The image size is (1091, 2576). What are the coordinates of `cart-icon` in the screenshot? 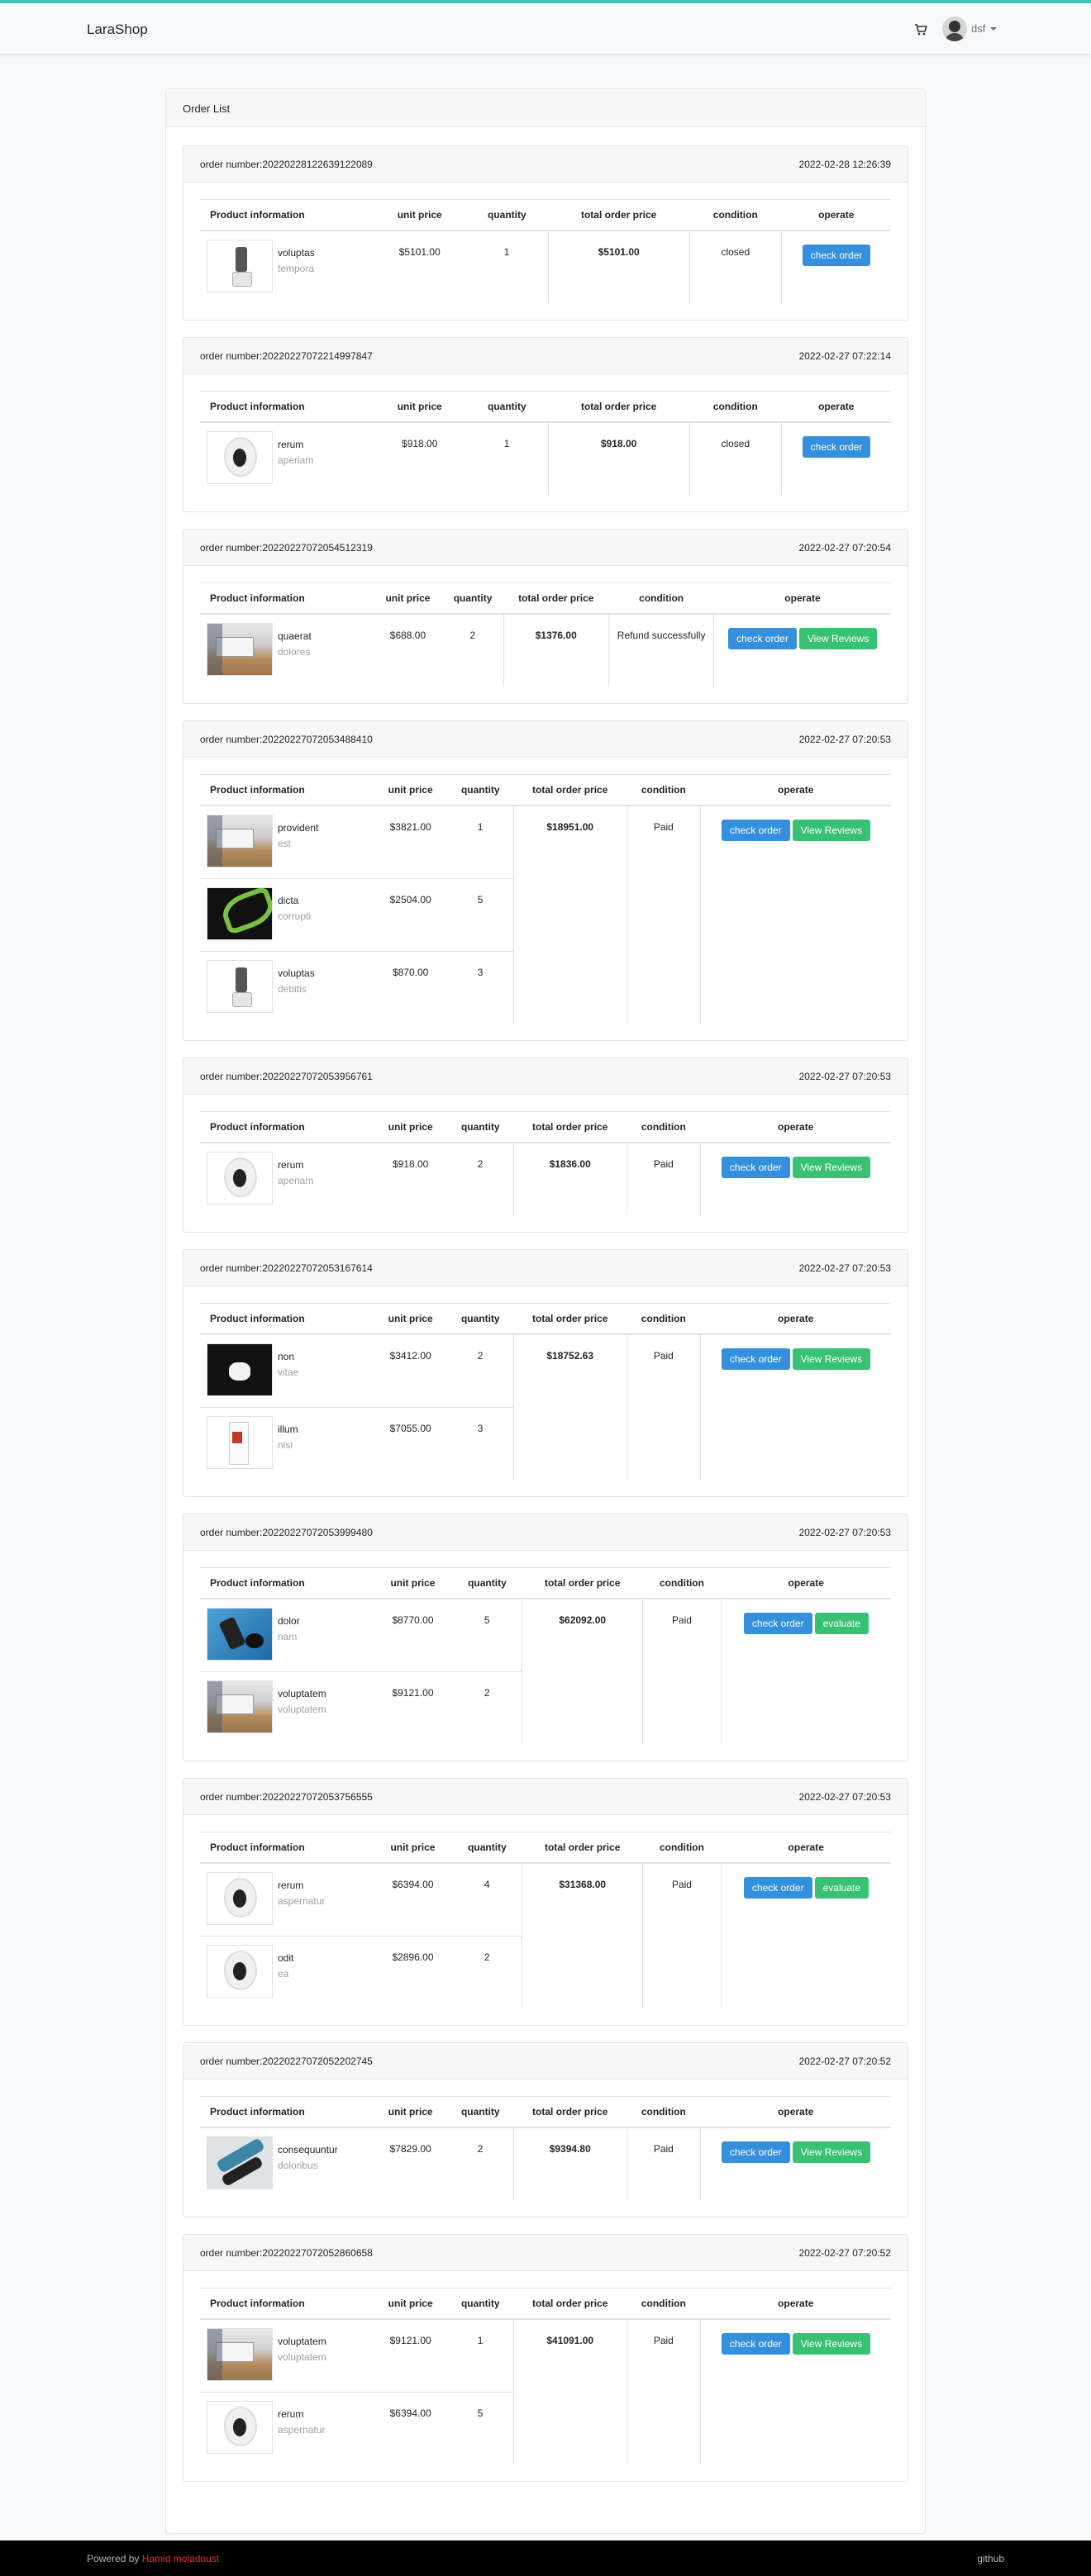 It's located at (920, 29).